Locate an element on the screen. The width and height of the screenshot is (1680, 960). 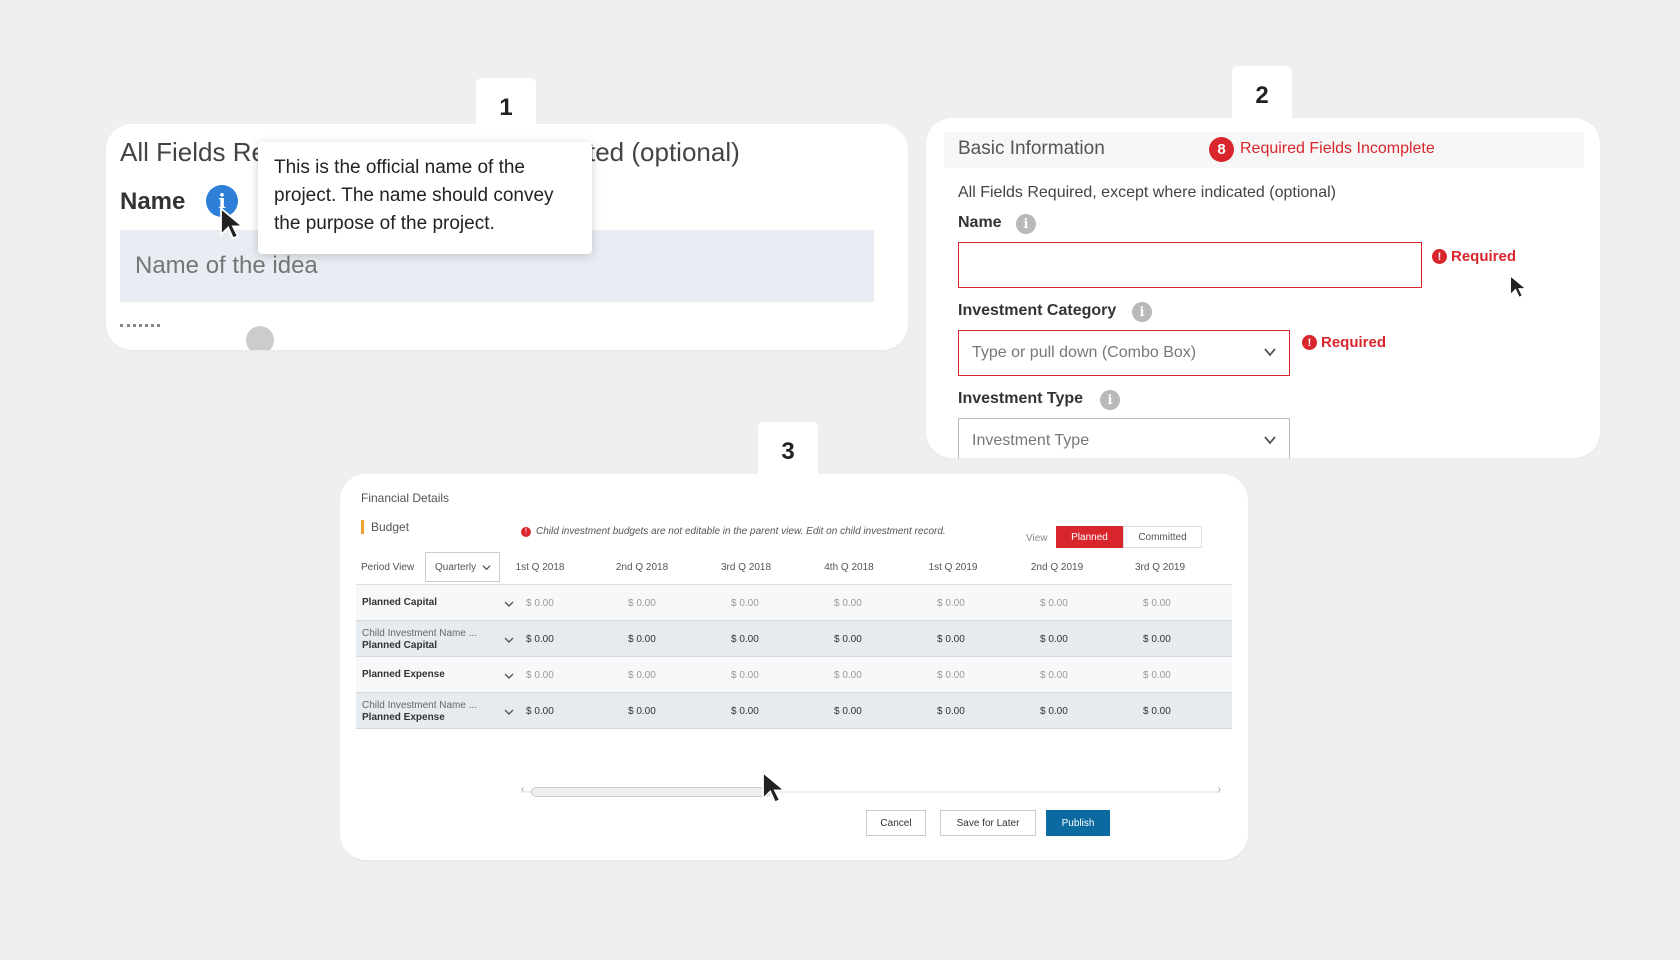
error-count-badge: 8 is located at coordinates (1221, 149).